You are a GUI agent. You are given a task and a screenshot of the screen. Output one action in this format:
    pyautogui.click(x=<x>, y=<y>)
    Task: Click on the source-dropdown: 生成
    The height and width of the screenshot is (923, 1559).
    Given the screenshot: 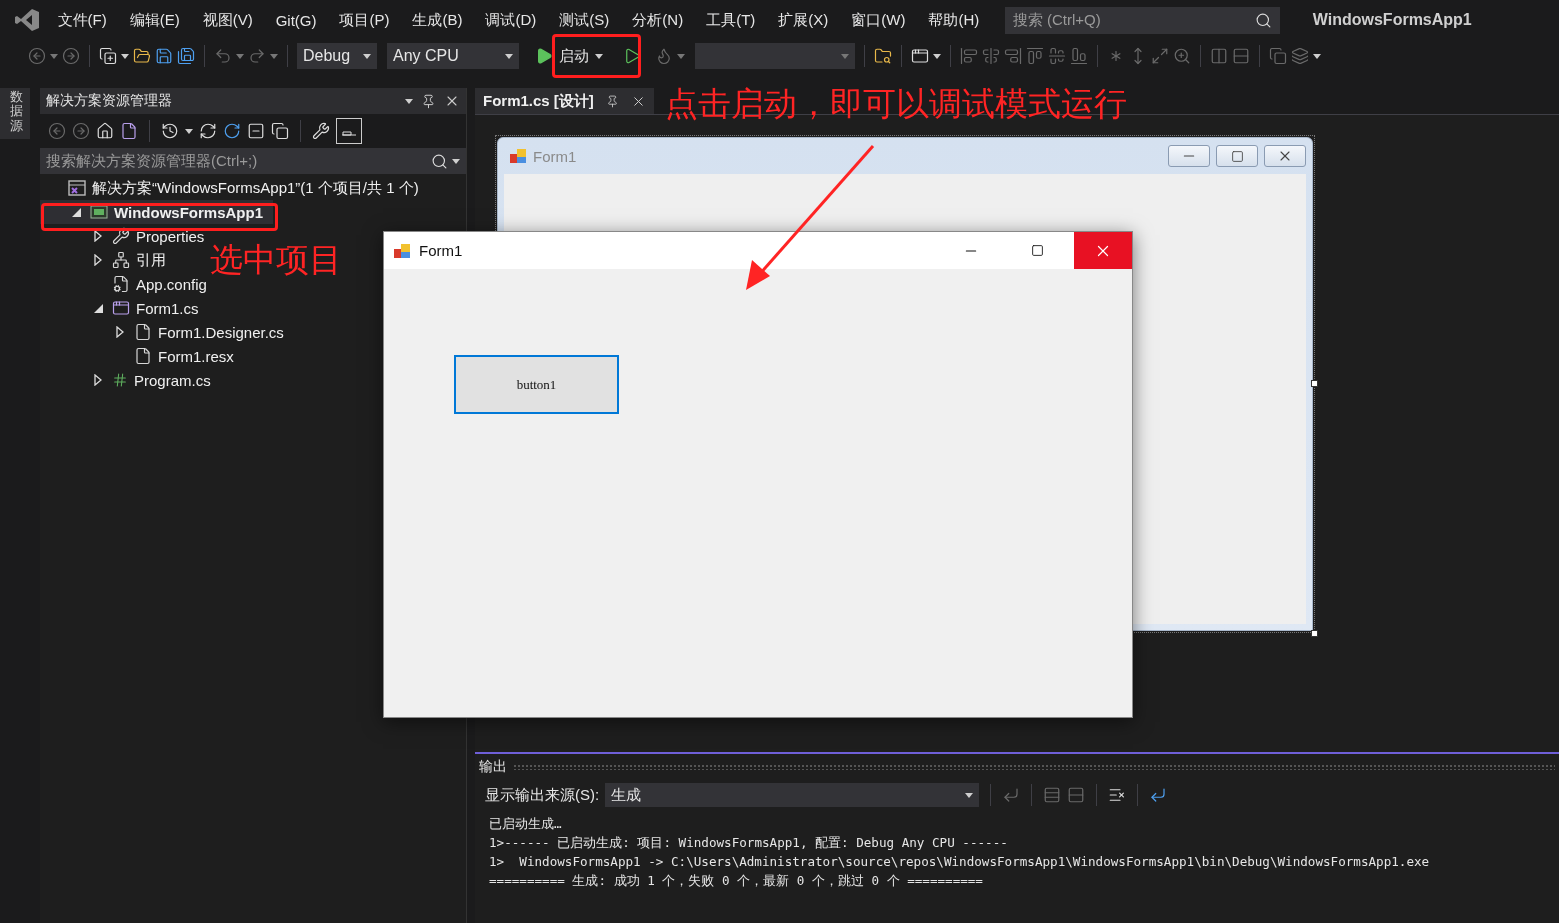 What is the action you would take?
    pyautogui.click(x=792, y=795)
    